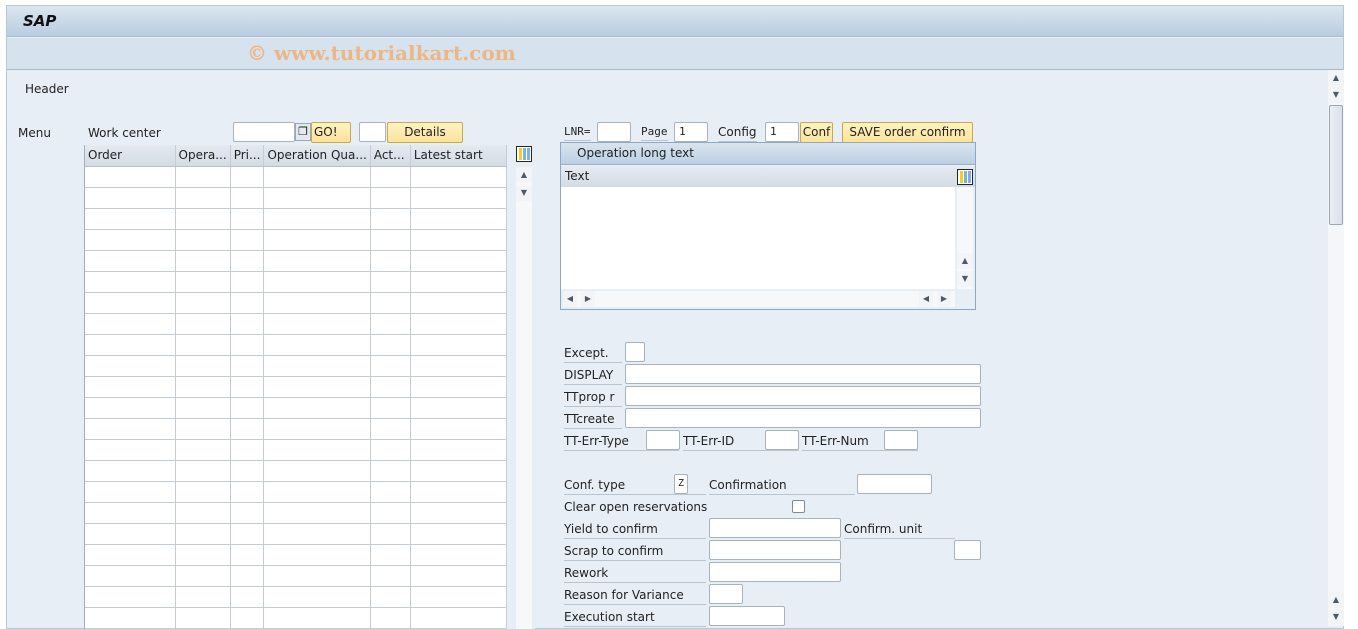 This screenshot has height=629, width=1358. What do you see at coordinates (901, 440) in the screenshot?
I see `tt-err-num-input` at bounding box center [901, 440].